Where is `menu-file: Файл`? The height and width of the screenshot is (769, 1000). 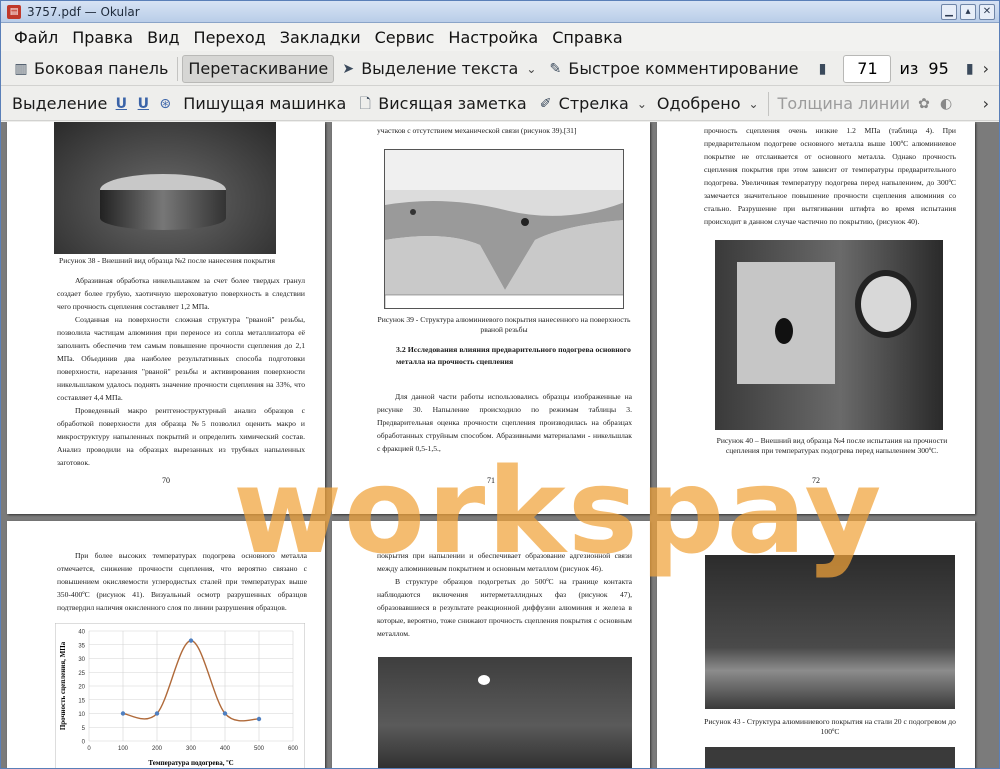
menu-file: Файл is located at coordinates (36, 37).